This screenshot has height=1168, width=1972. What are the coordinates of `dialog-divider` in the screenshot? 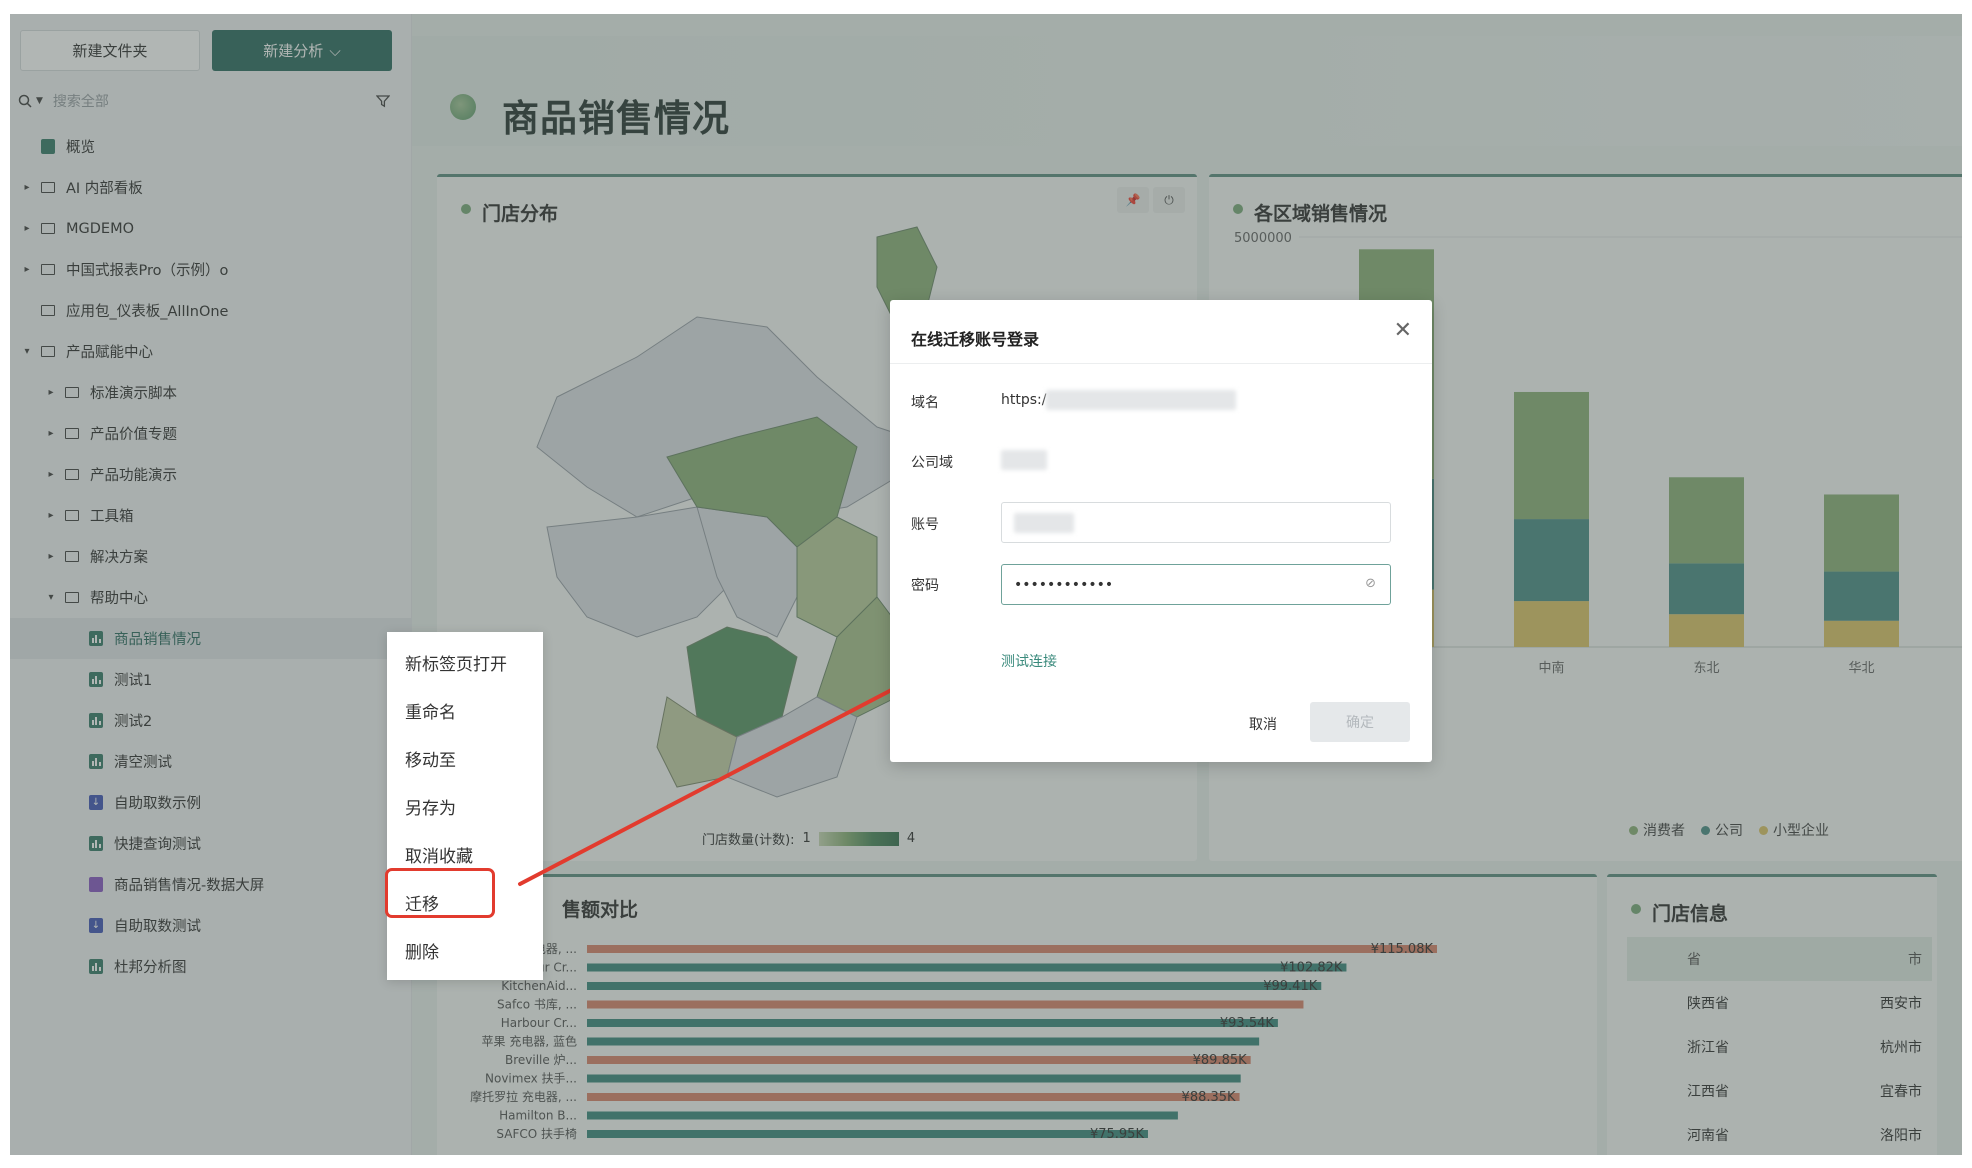 It's located at (1161, 363).